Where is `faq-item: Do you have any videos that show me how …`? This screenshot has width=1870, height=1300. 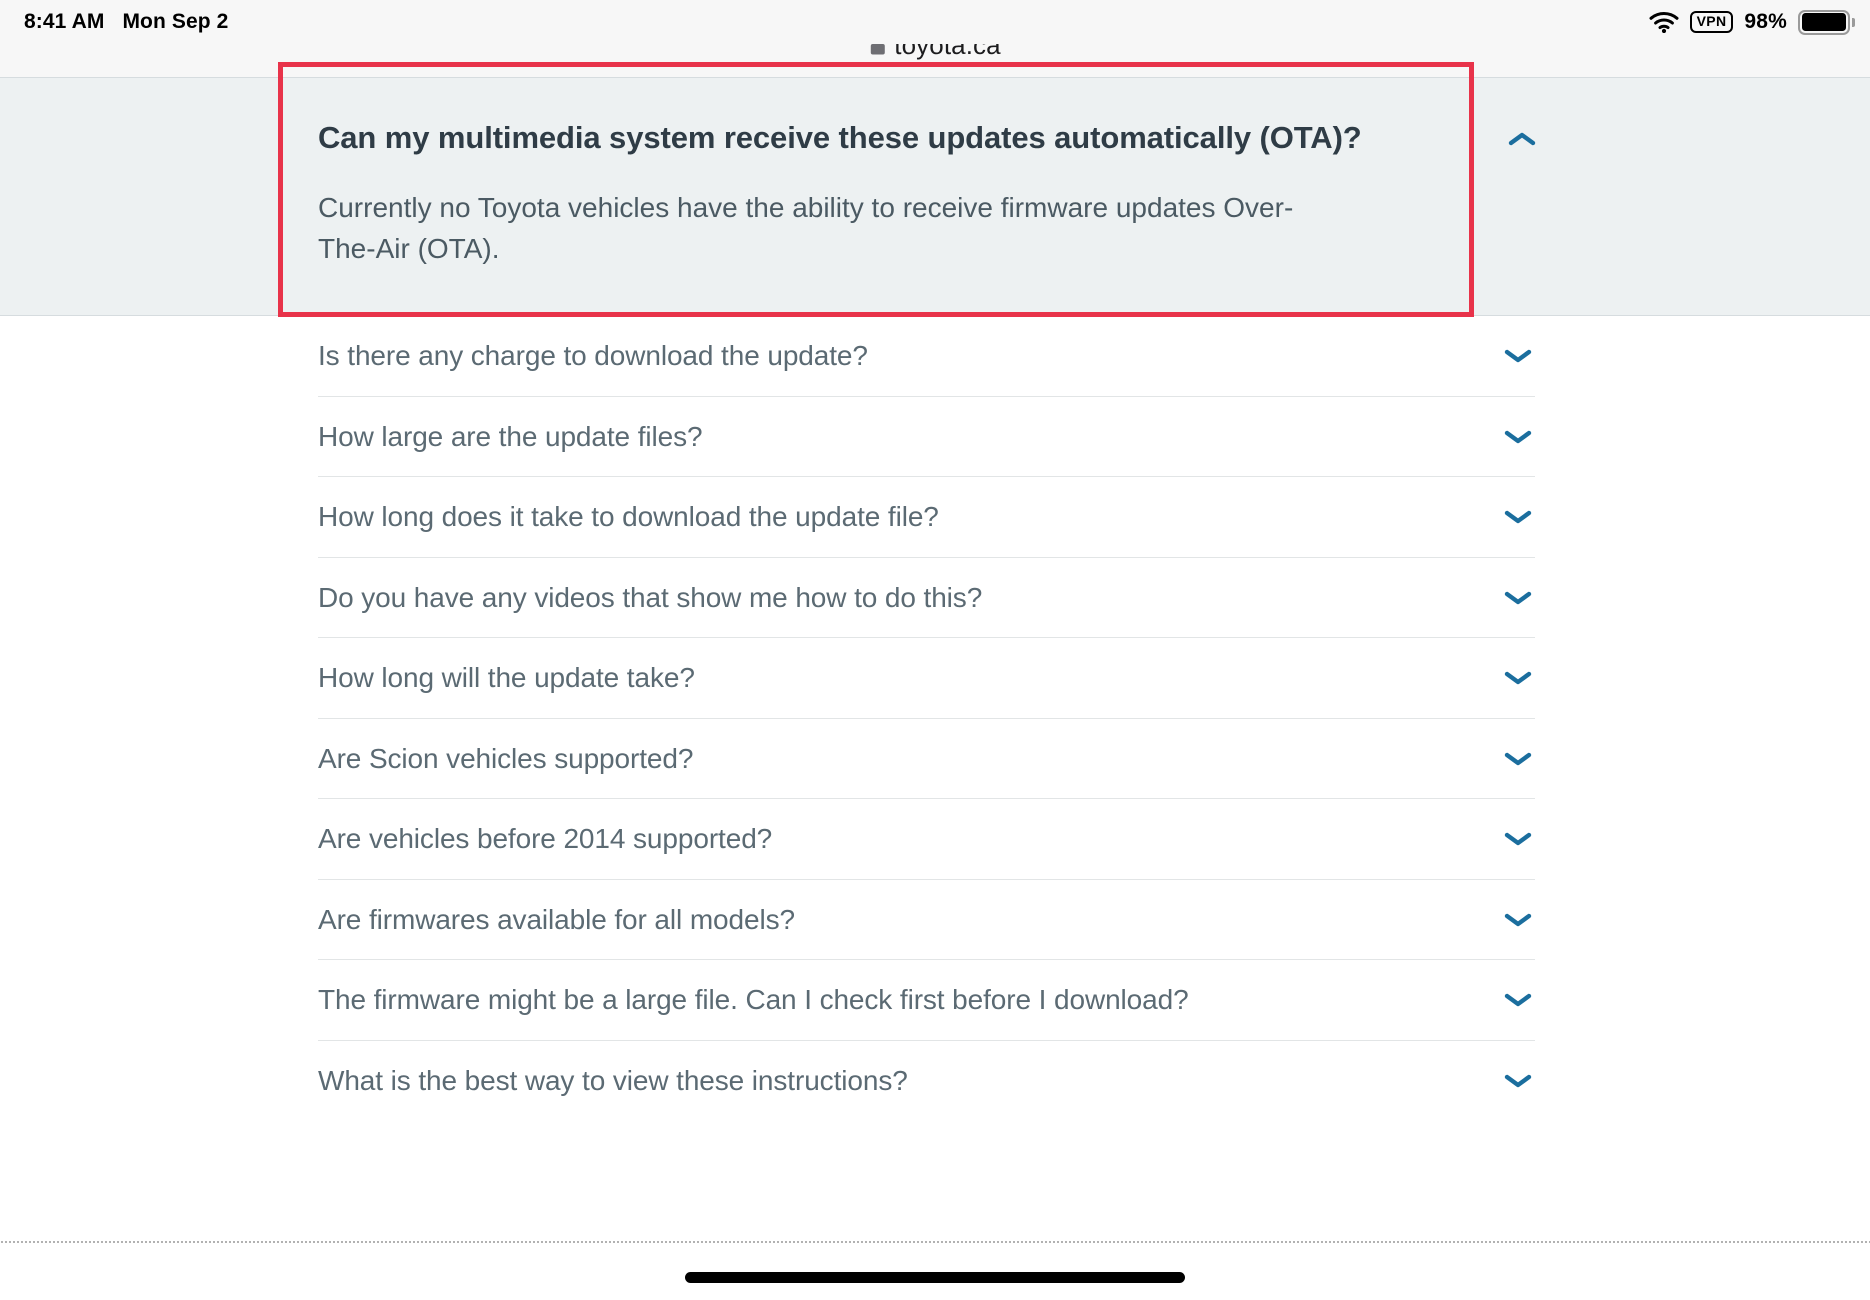 faq-item: Do you have any videos that show me how … is located at coordinates (926, 598).